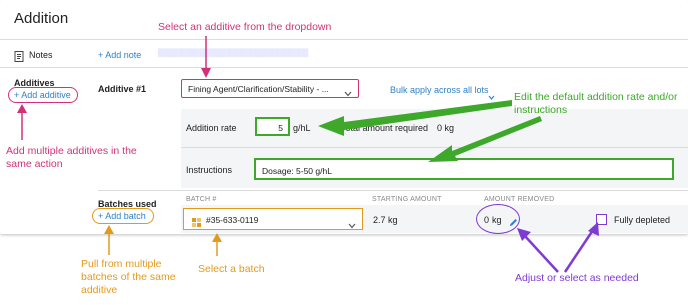 This screenshot has height=305, width=688. I want to click on annotation-select-batch: Select a batch, so click(231, 269).